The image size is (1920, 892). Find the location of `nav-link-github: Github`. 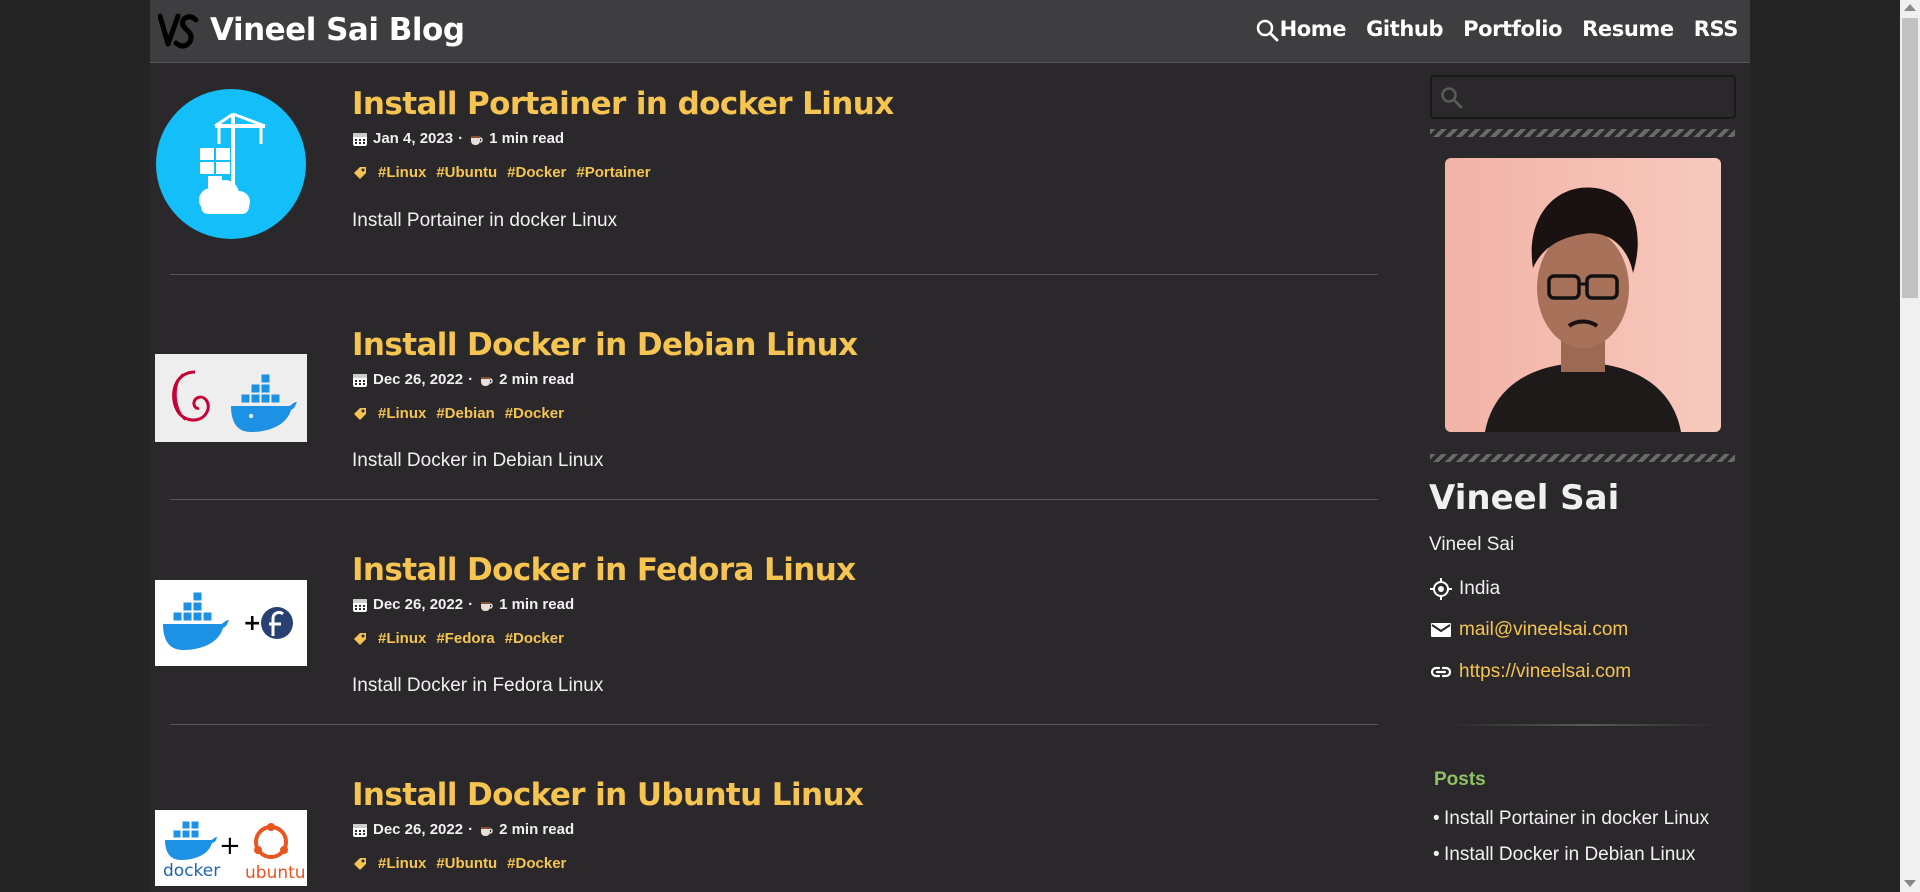

nav-link-github: Github is located at coordinates (1404, 29).